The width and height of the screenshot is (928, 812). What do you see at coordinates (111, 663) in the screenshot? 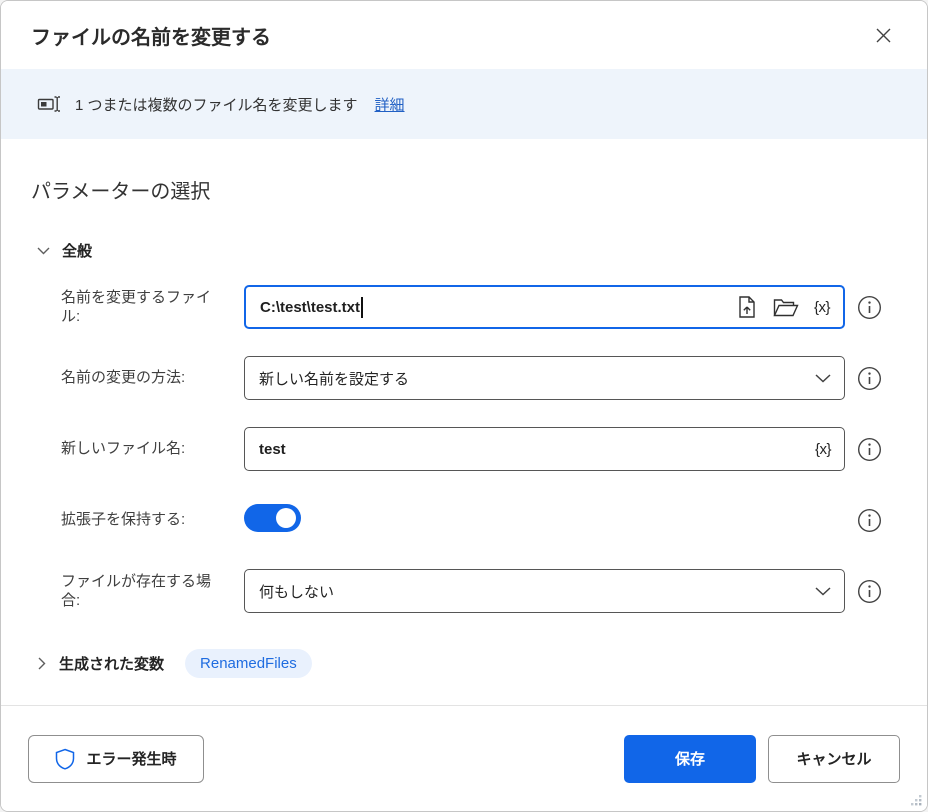
I see `produced-variables-label: 生成された変数` at bounding box center [111, 663].